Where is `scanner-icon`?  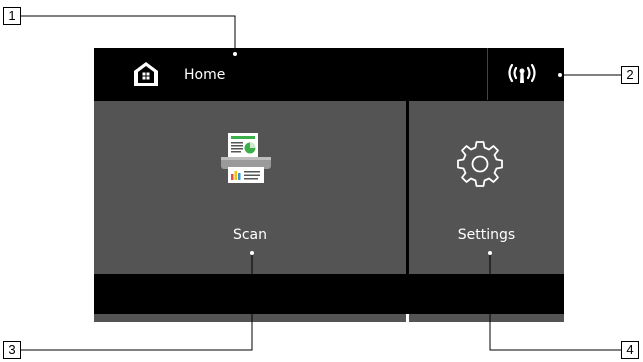 scanner-icon is located at coordinates (246, 158).